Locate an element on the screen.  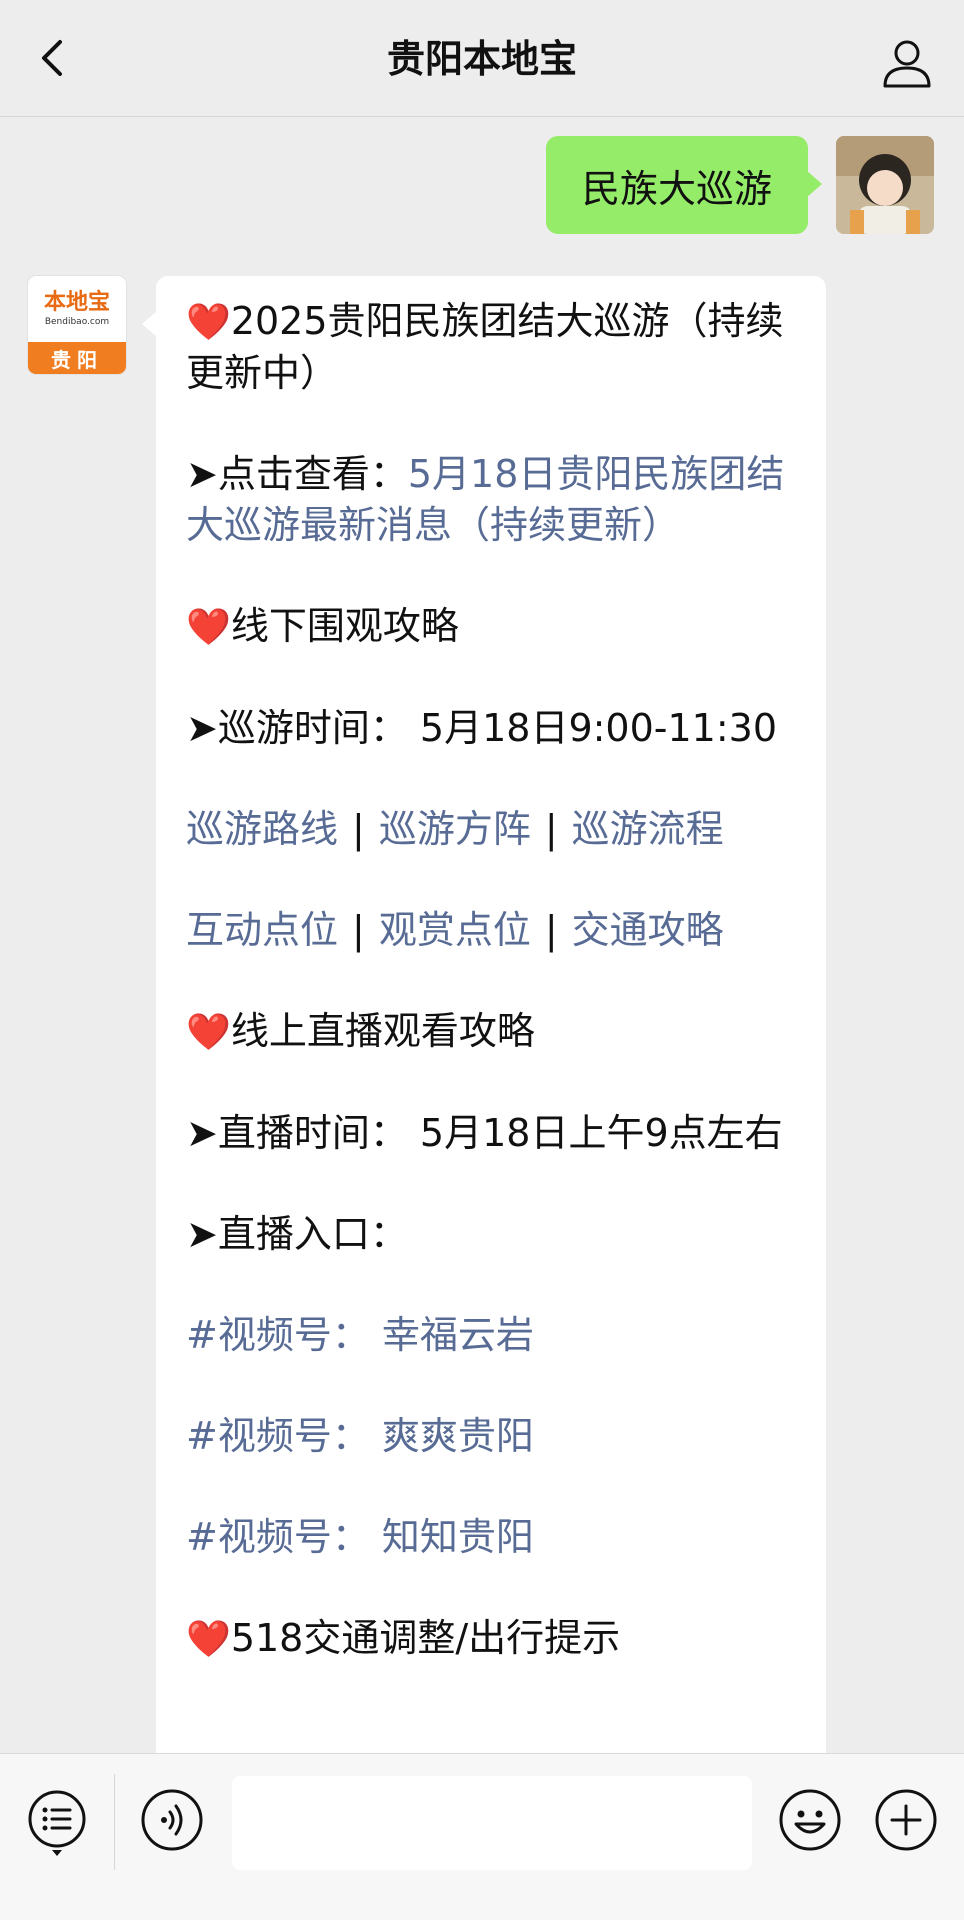
message-input is located at coordinates (492, 1823).